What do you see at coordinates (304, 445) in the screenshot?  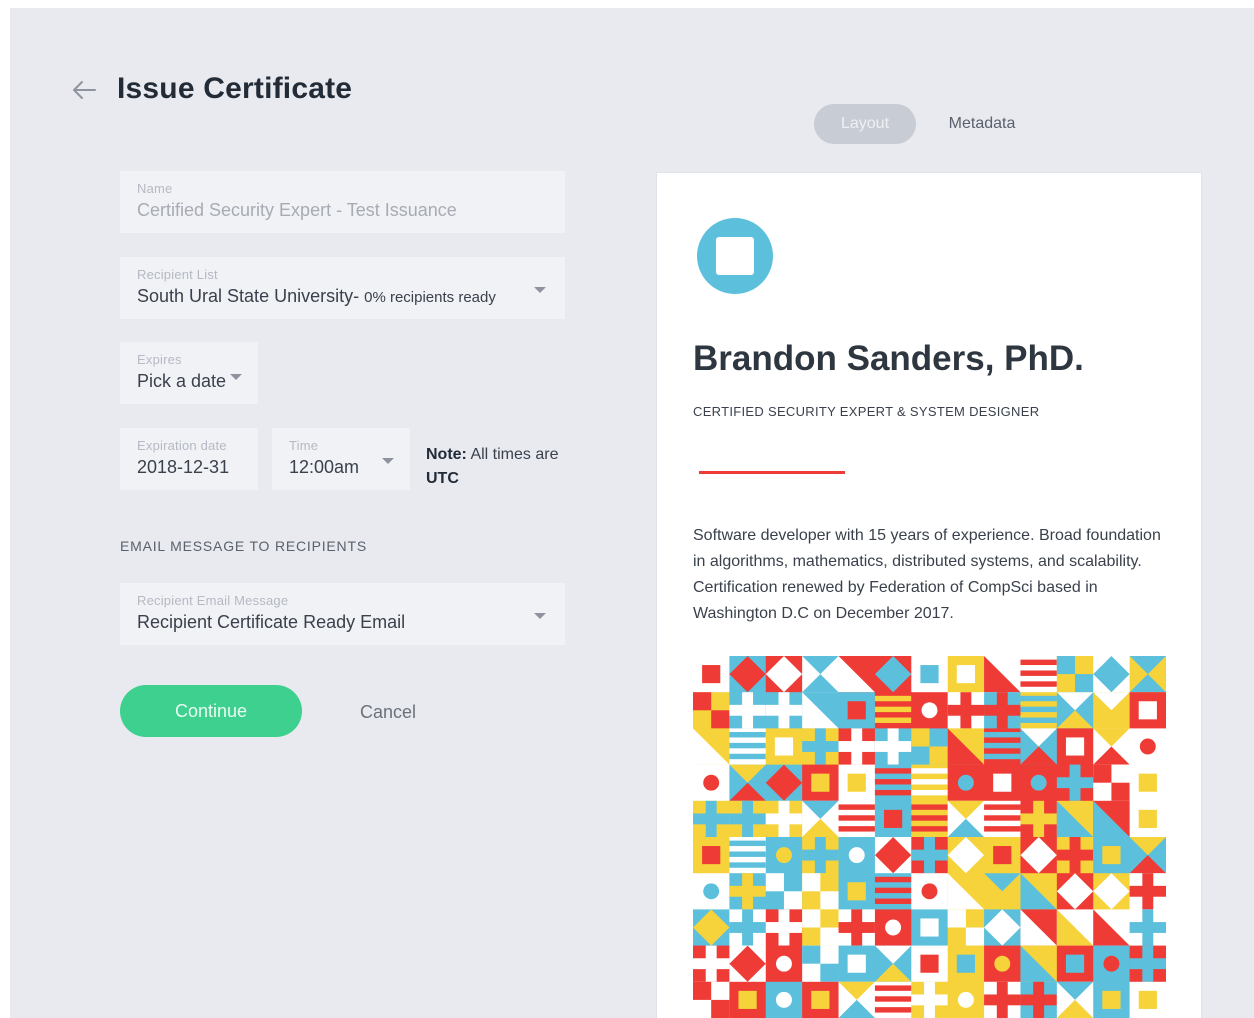 I see `time-label: Time` at bounding box center [304, 445].